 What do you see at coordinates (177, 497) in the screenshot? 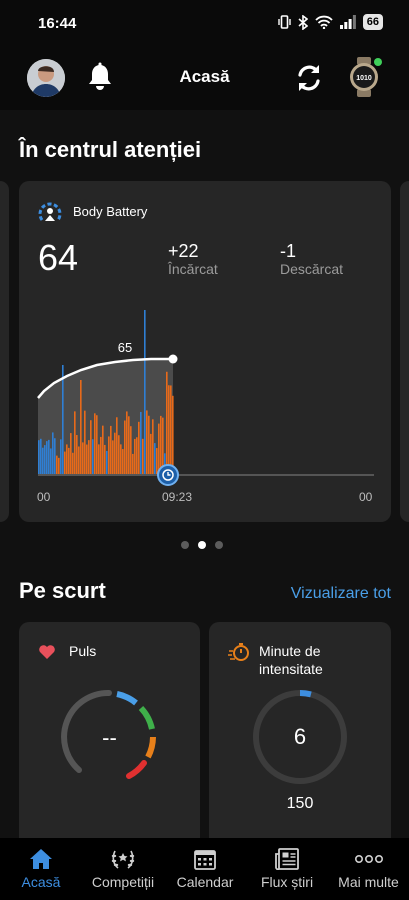
I see `x-axis-current-label: 09:23` at bounding box center [177, 497].